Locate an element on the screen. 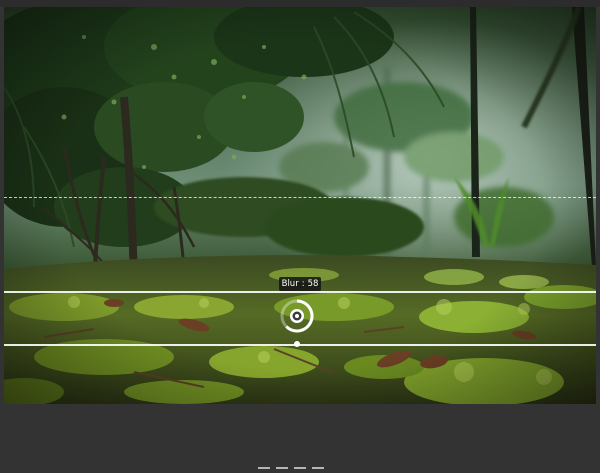 This screenshot has width=600, height=473. bottom-panel is located at coordinates (300, 438).